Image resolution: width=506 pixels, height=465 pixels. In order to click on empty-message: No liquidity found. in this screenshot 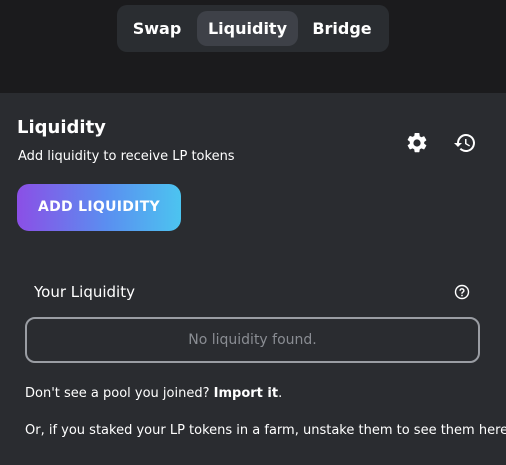, I will do `click(252, 340)`.